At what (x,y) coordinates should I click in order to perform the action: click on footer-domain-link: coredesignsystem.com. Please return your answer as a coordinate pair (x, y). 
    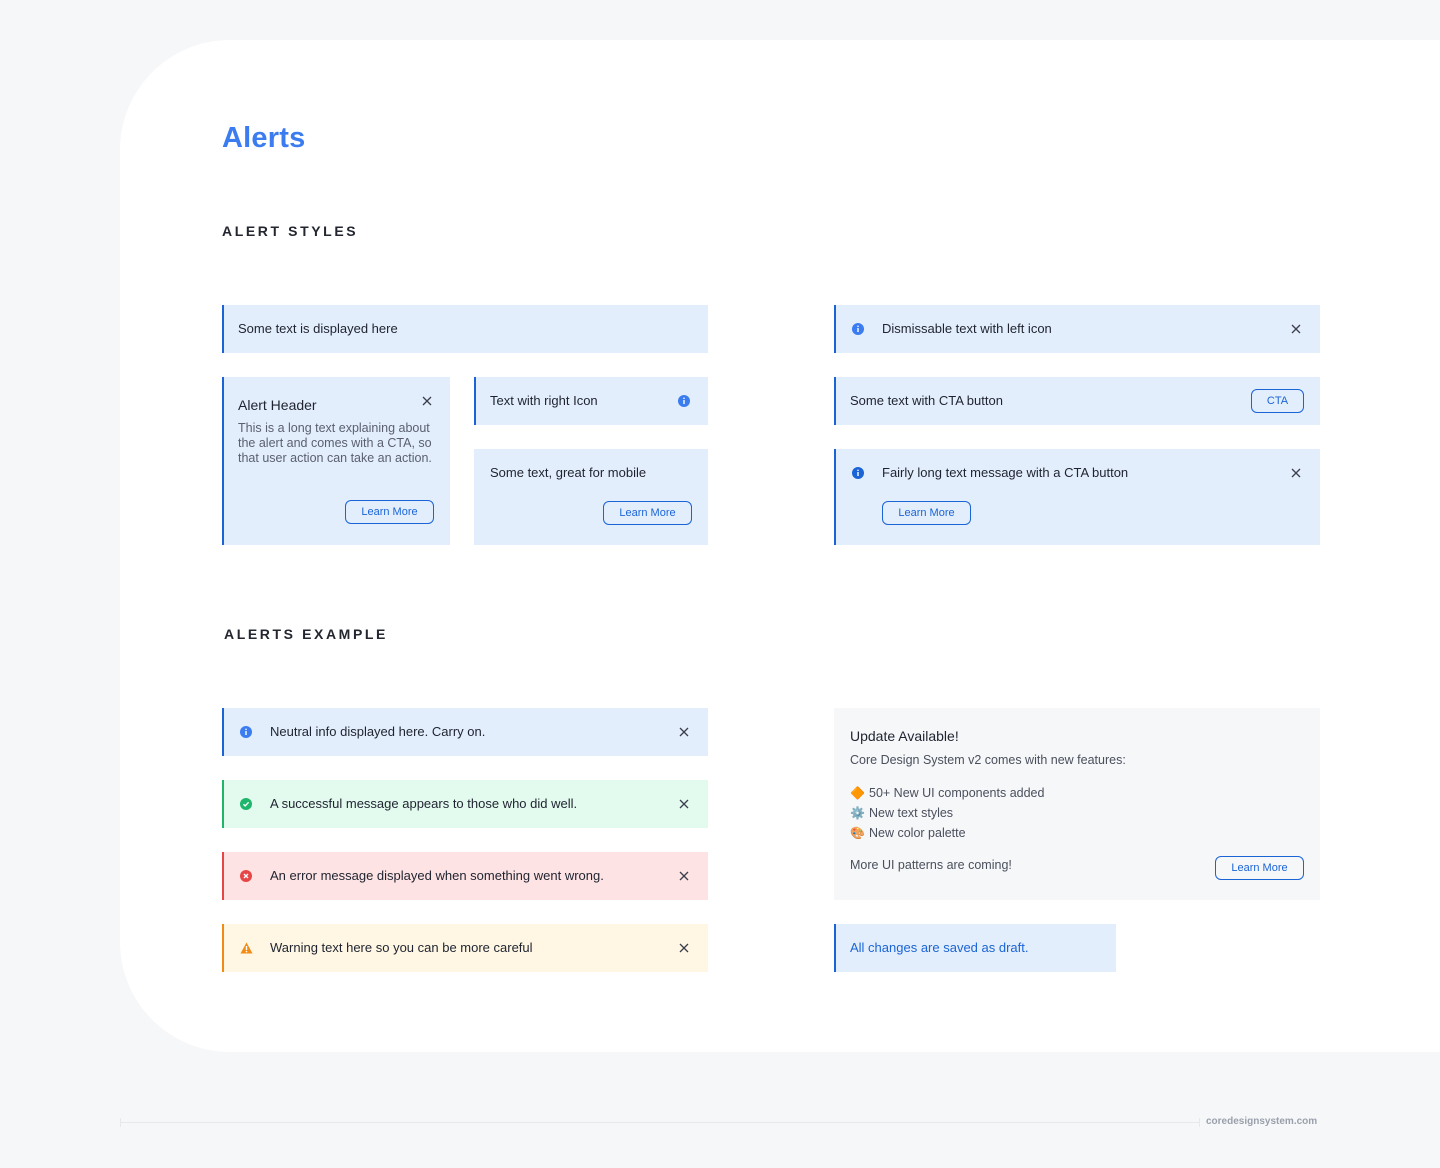
    Looking at the image, I should click on (1261, 1121).